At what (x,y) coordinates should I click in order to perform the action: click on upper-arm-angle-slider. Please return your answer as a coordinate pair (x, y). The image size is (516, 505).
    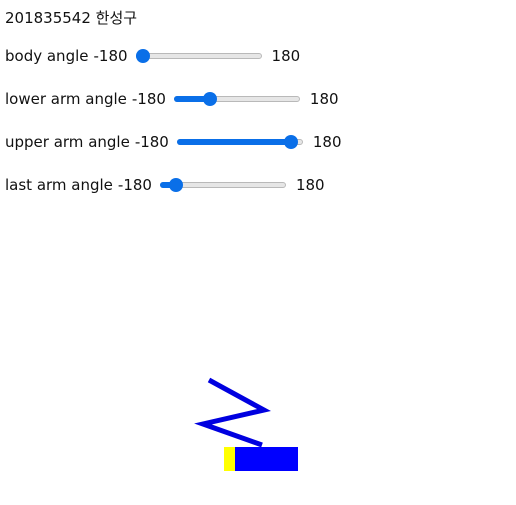
    Looking at the image, I should click on (239, 142).